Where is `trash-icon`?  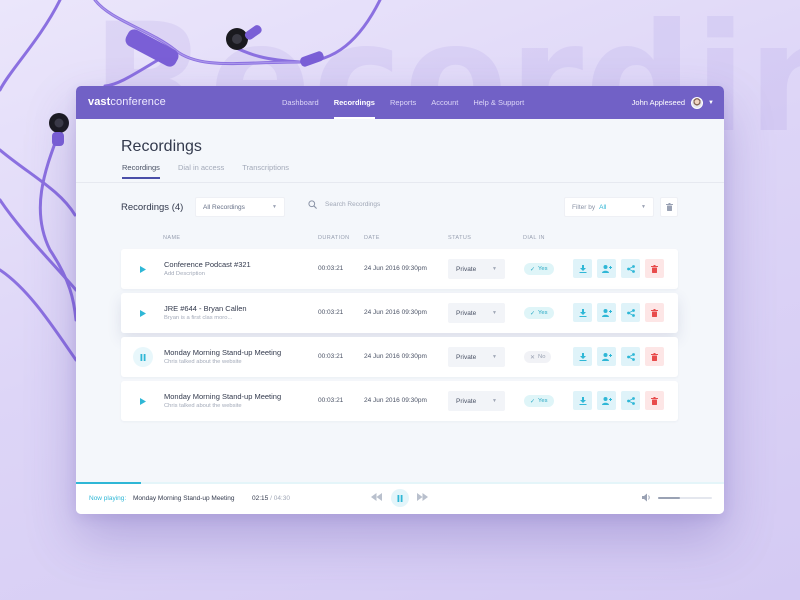 trash-icon is located at coordinates (669, 207).